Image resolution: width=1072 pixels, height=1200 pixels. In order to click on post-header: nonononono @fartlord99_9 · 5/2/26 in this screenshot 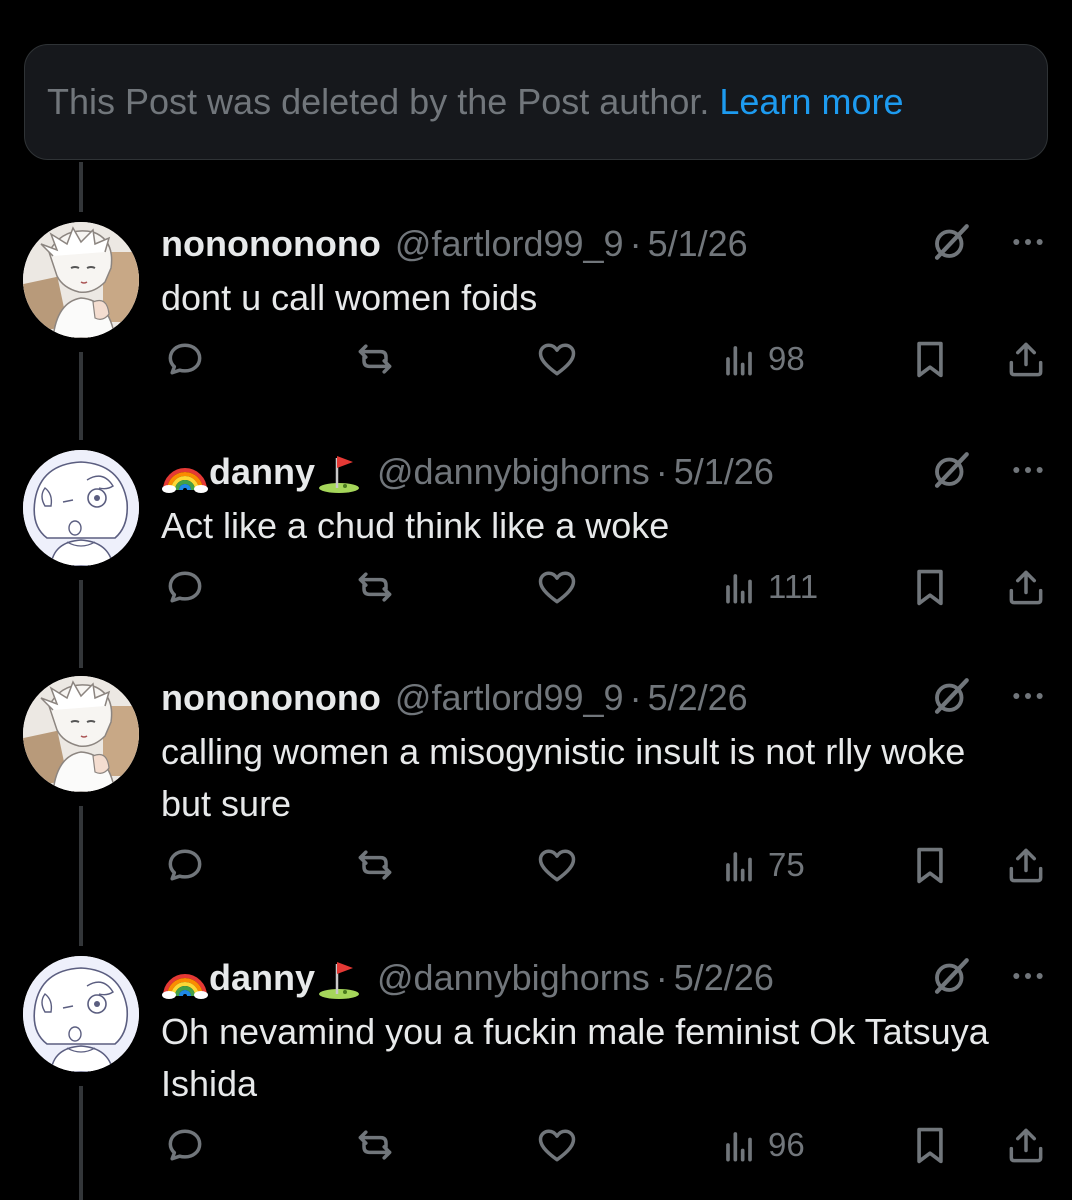, I will do `click(454, 698)`.